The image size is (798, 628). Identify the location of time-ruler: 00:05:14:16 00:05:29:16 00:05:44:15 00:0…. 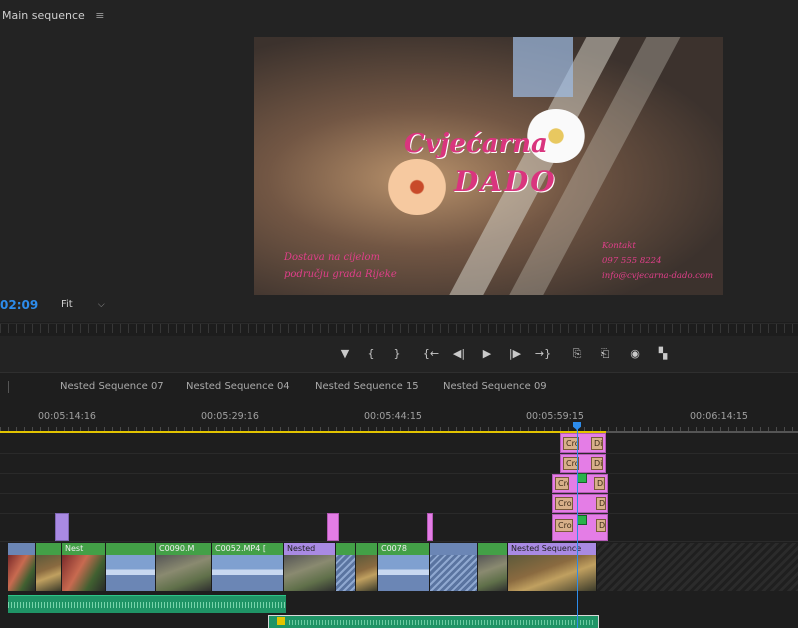
(399, 417).